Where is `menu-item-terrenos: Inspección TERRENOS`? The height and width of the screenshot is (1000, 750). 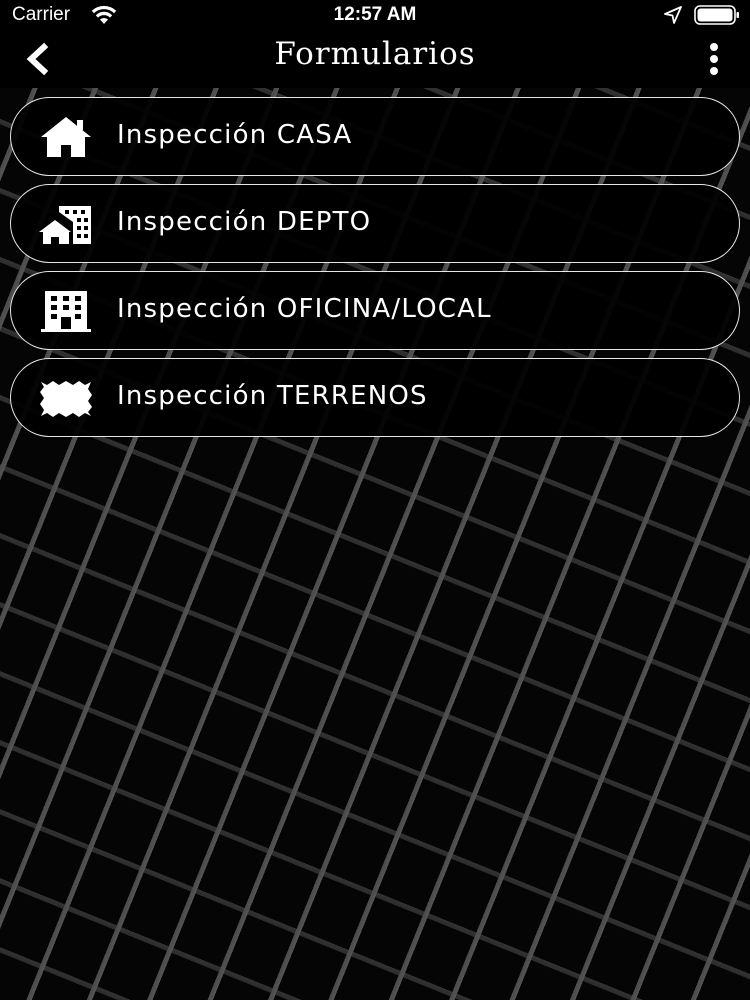
menu-item-terrenos: Inspección TERRENOS is located at coordinates (375, 397).